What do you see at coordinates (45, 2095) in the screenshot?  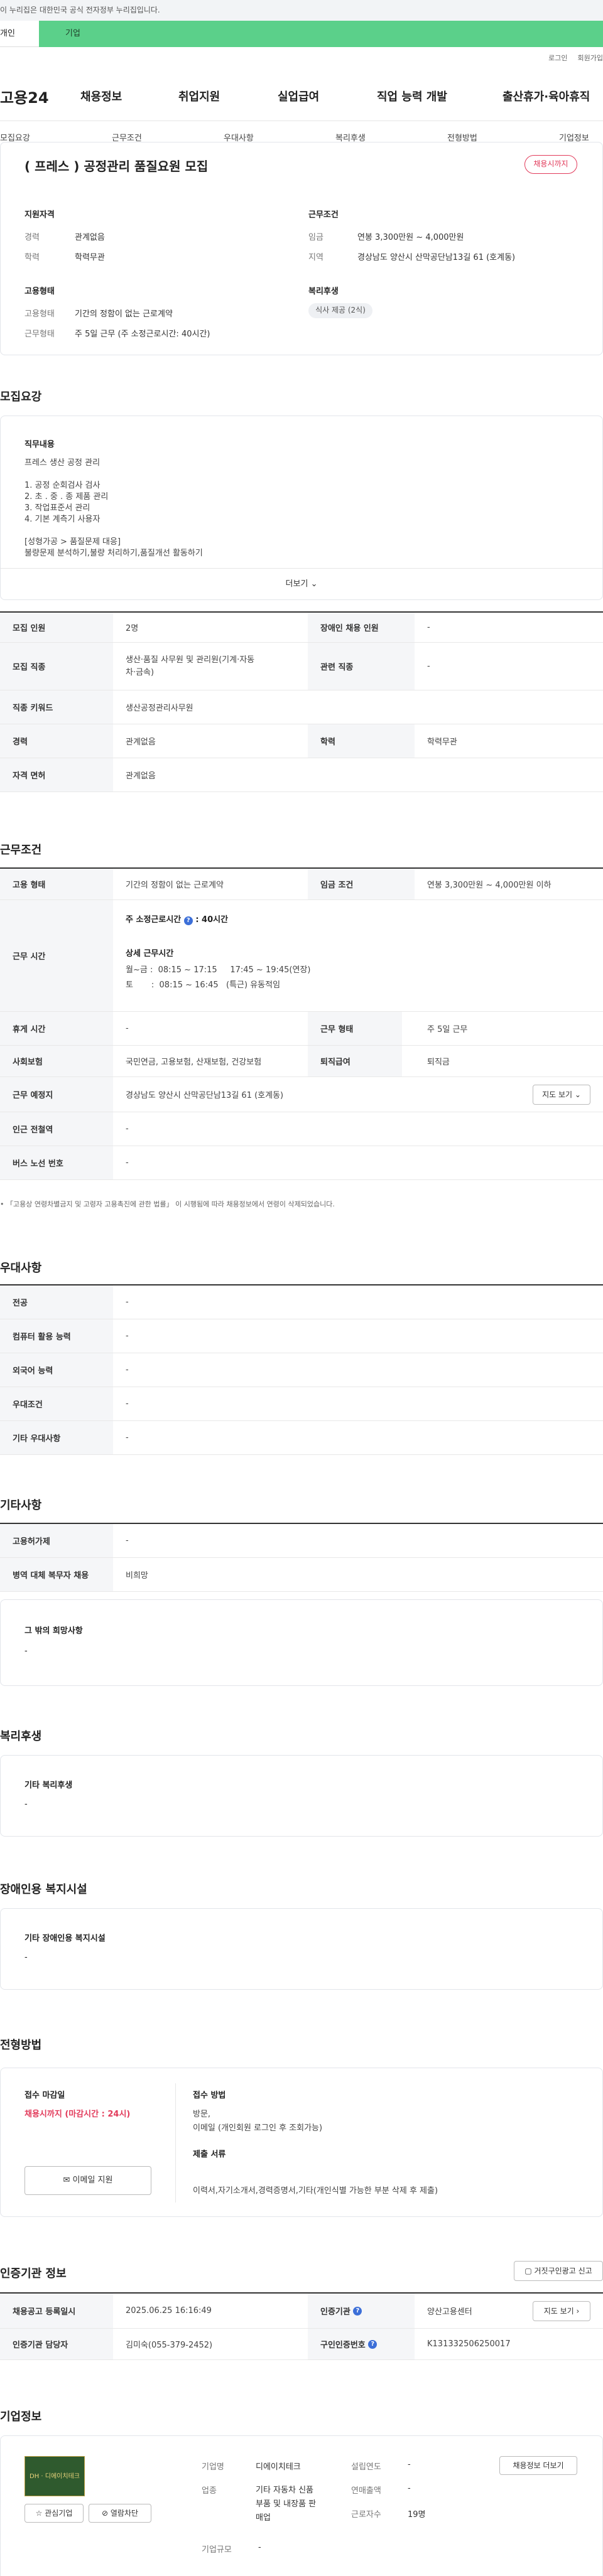 I see `deadline-label: 접수 마감일` at bounding box center [45, 2095].